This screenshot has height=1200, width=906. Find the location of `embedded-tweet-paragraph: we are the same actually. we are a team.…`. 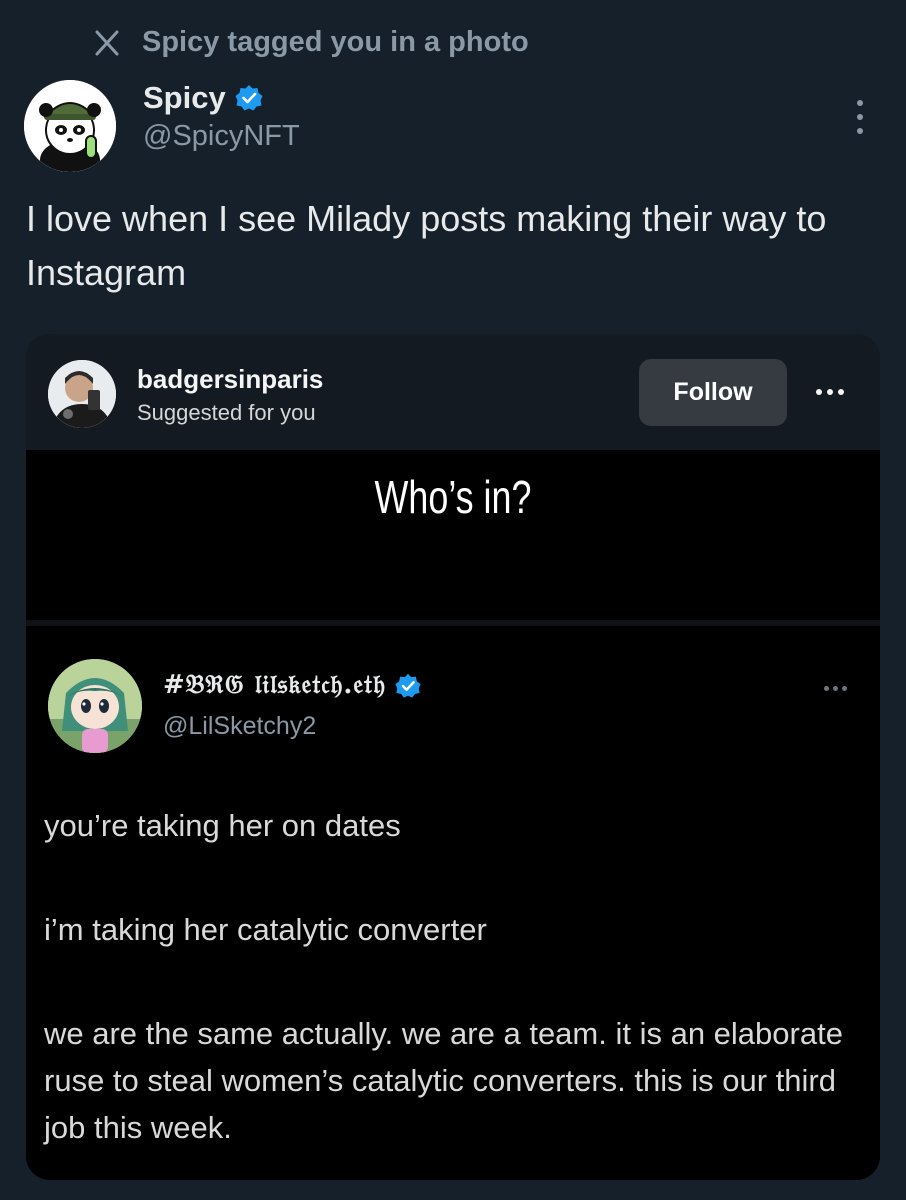

embedded-tweet-paragraph: we are the same actually. we are a team.… is located at coordinates (443, 1080).